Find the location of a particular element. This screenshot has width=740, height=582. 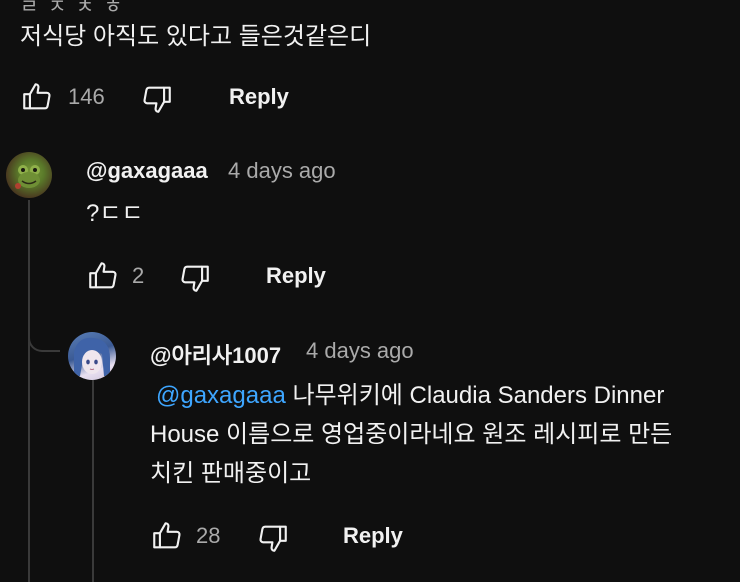

anime-avatar-icon is located at coordinates (92, 356).